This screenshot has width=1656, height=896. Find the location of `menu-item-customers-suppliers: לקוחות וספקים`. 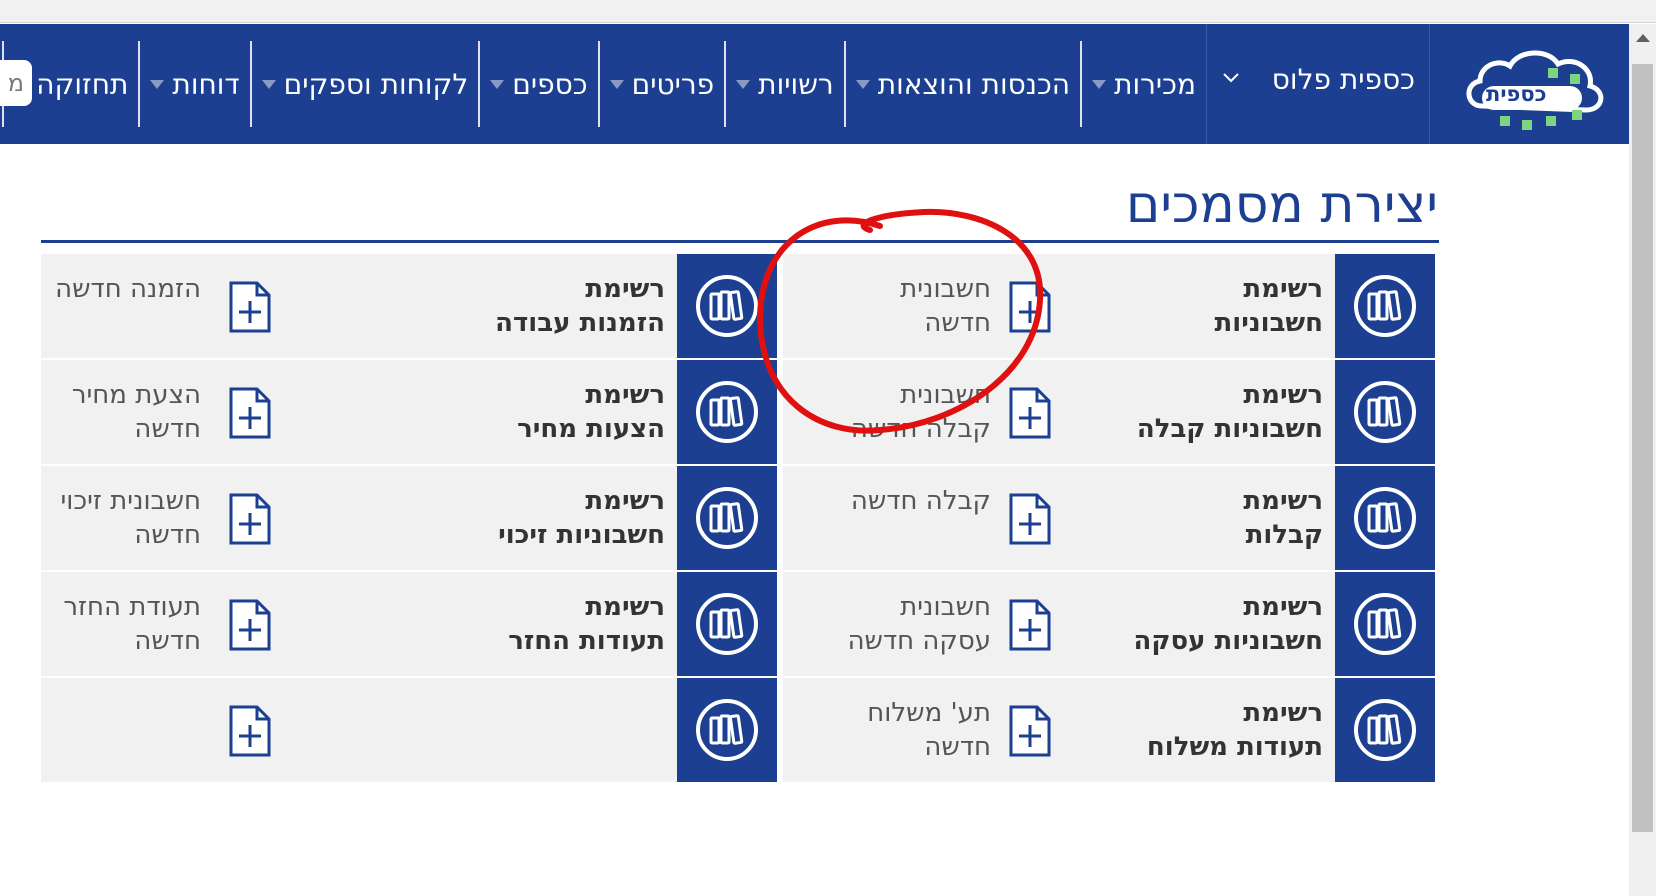

menu-item-customers-suppliers: לקוחות וספקים is located at coordinates (365, 84).